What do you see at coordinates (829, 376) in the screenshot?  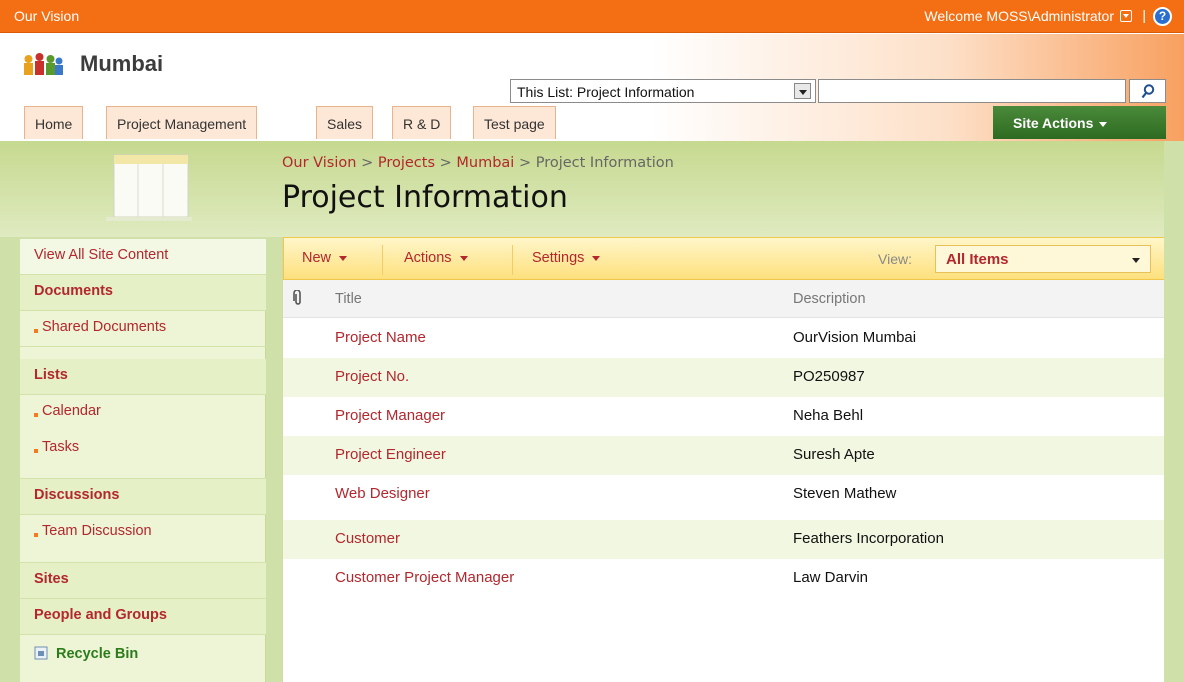 I see `row-description: PO250987` at bounding box center [829, 376].